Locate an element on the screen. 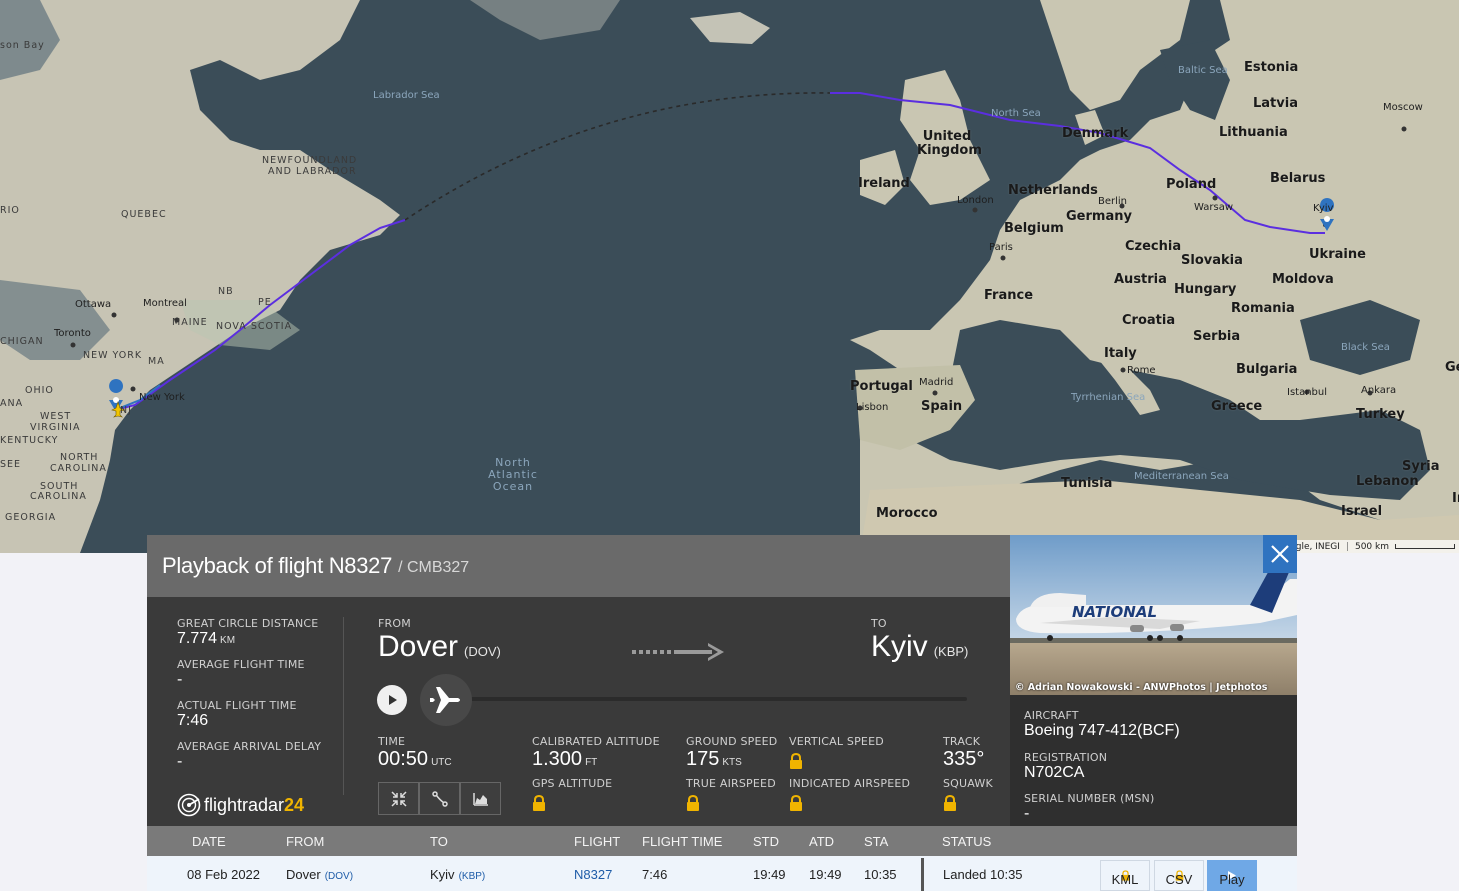 This screenshot has width=1459, height=891. calibrated-altitude-stat: CALIBRATED ALTITUDE 1.300 FT is located at coordinates (596, 753).